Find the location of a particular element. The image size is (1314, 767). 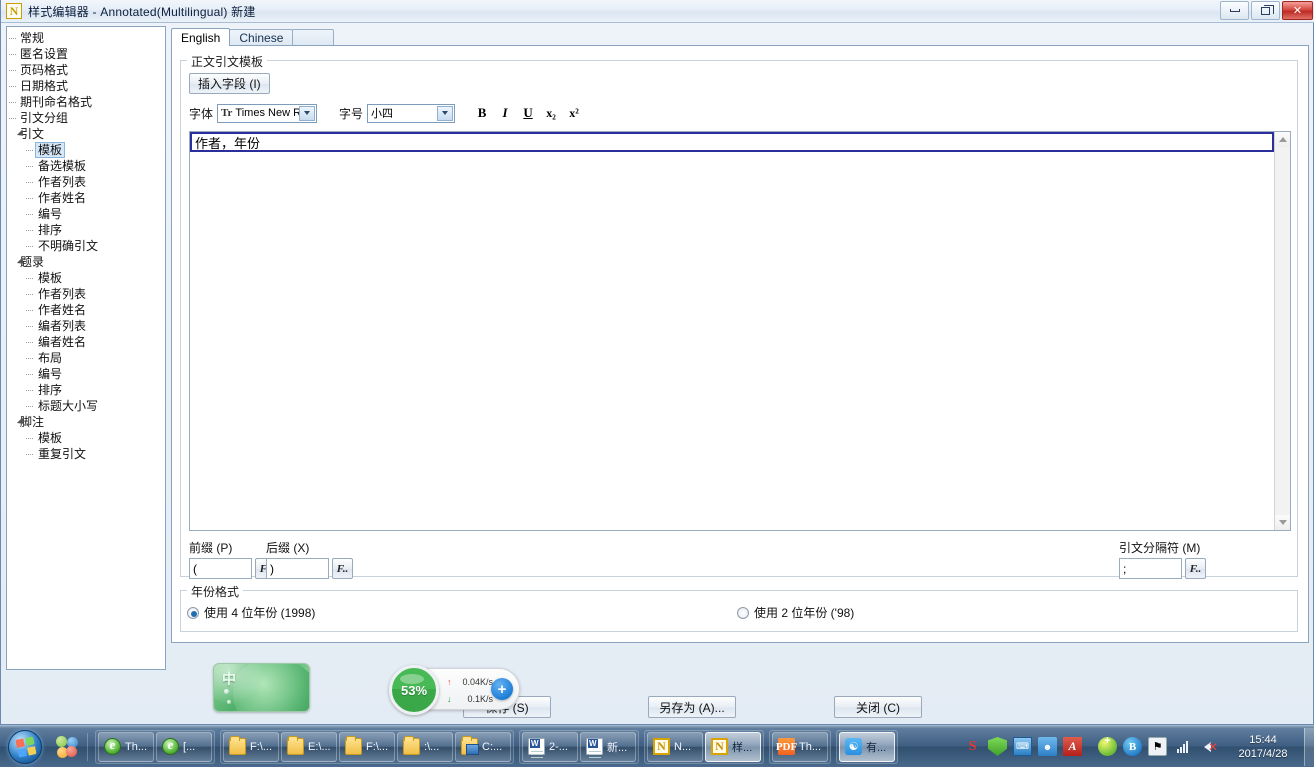

tree-item: 引文 is located at coordinates (86, 134).